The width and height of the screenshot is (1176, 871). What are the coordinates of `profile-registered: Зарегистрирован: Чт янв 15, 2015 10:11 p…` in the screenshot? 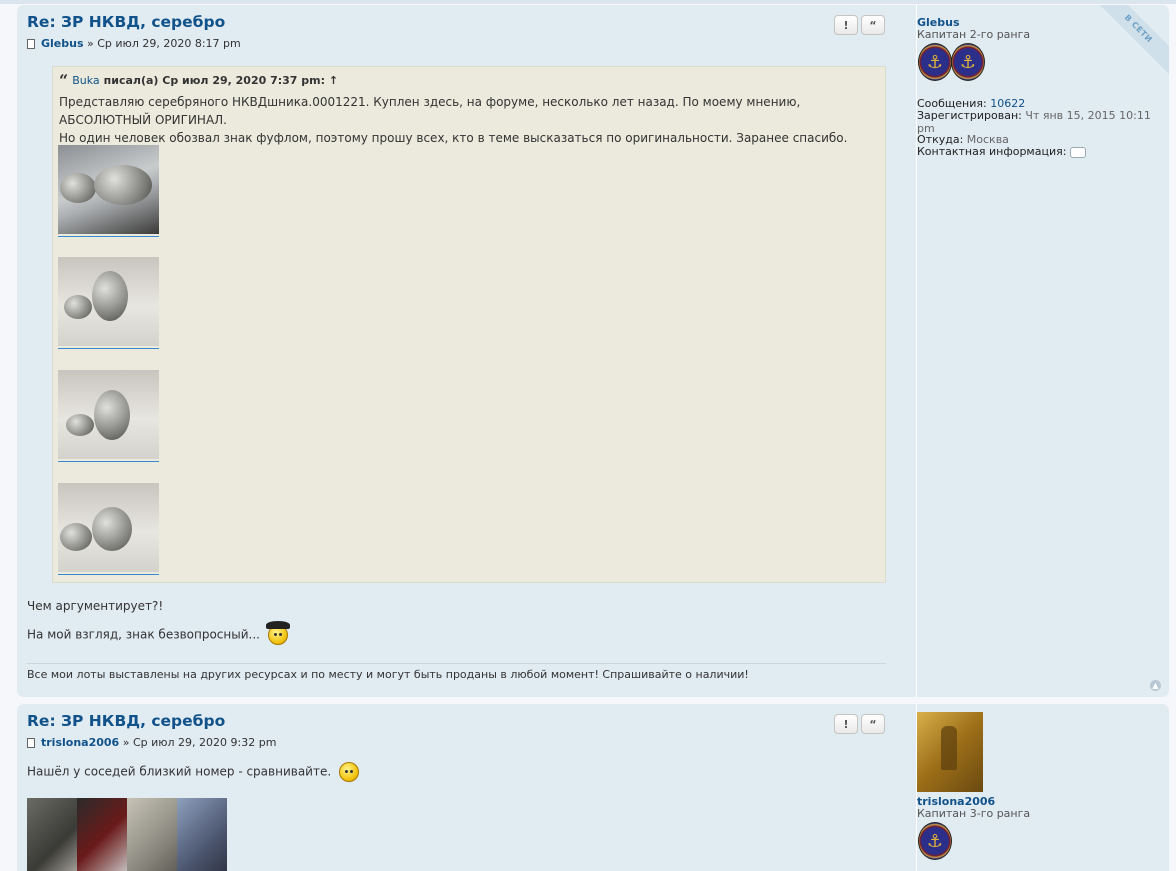 It's located at (1034, 122).